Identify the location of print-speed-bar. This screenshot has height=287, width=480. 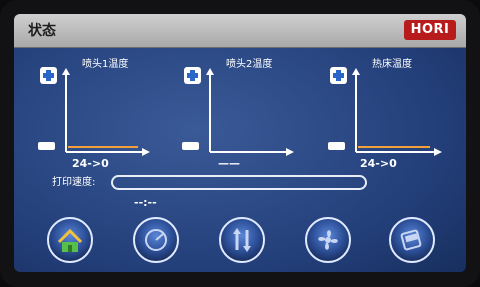
(239, 182).